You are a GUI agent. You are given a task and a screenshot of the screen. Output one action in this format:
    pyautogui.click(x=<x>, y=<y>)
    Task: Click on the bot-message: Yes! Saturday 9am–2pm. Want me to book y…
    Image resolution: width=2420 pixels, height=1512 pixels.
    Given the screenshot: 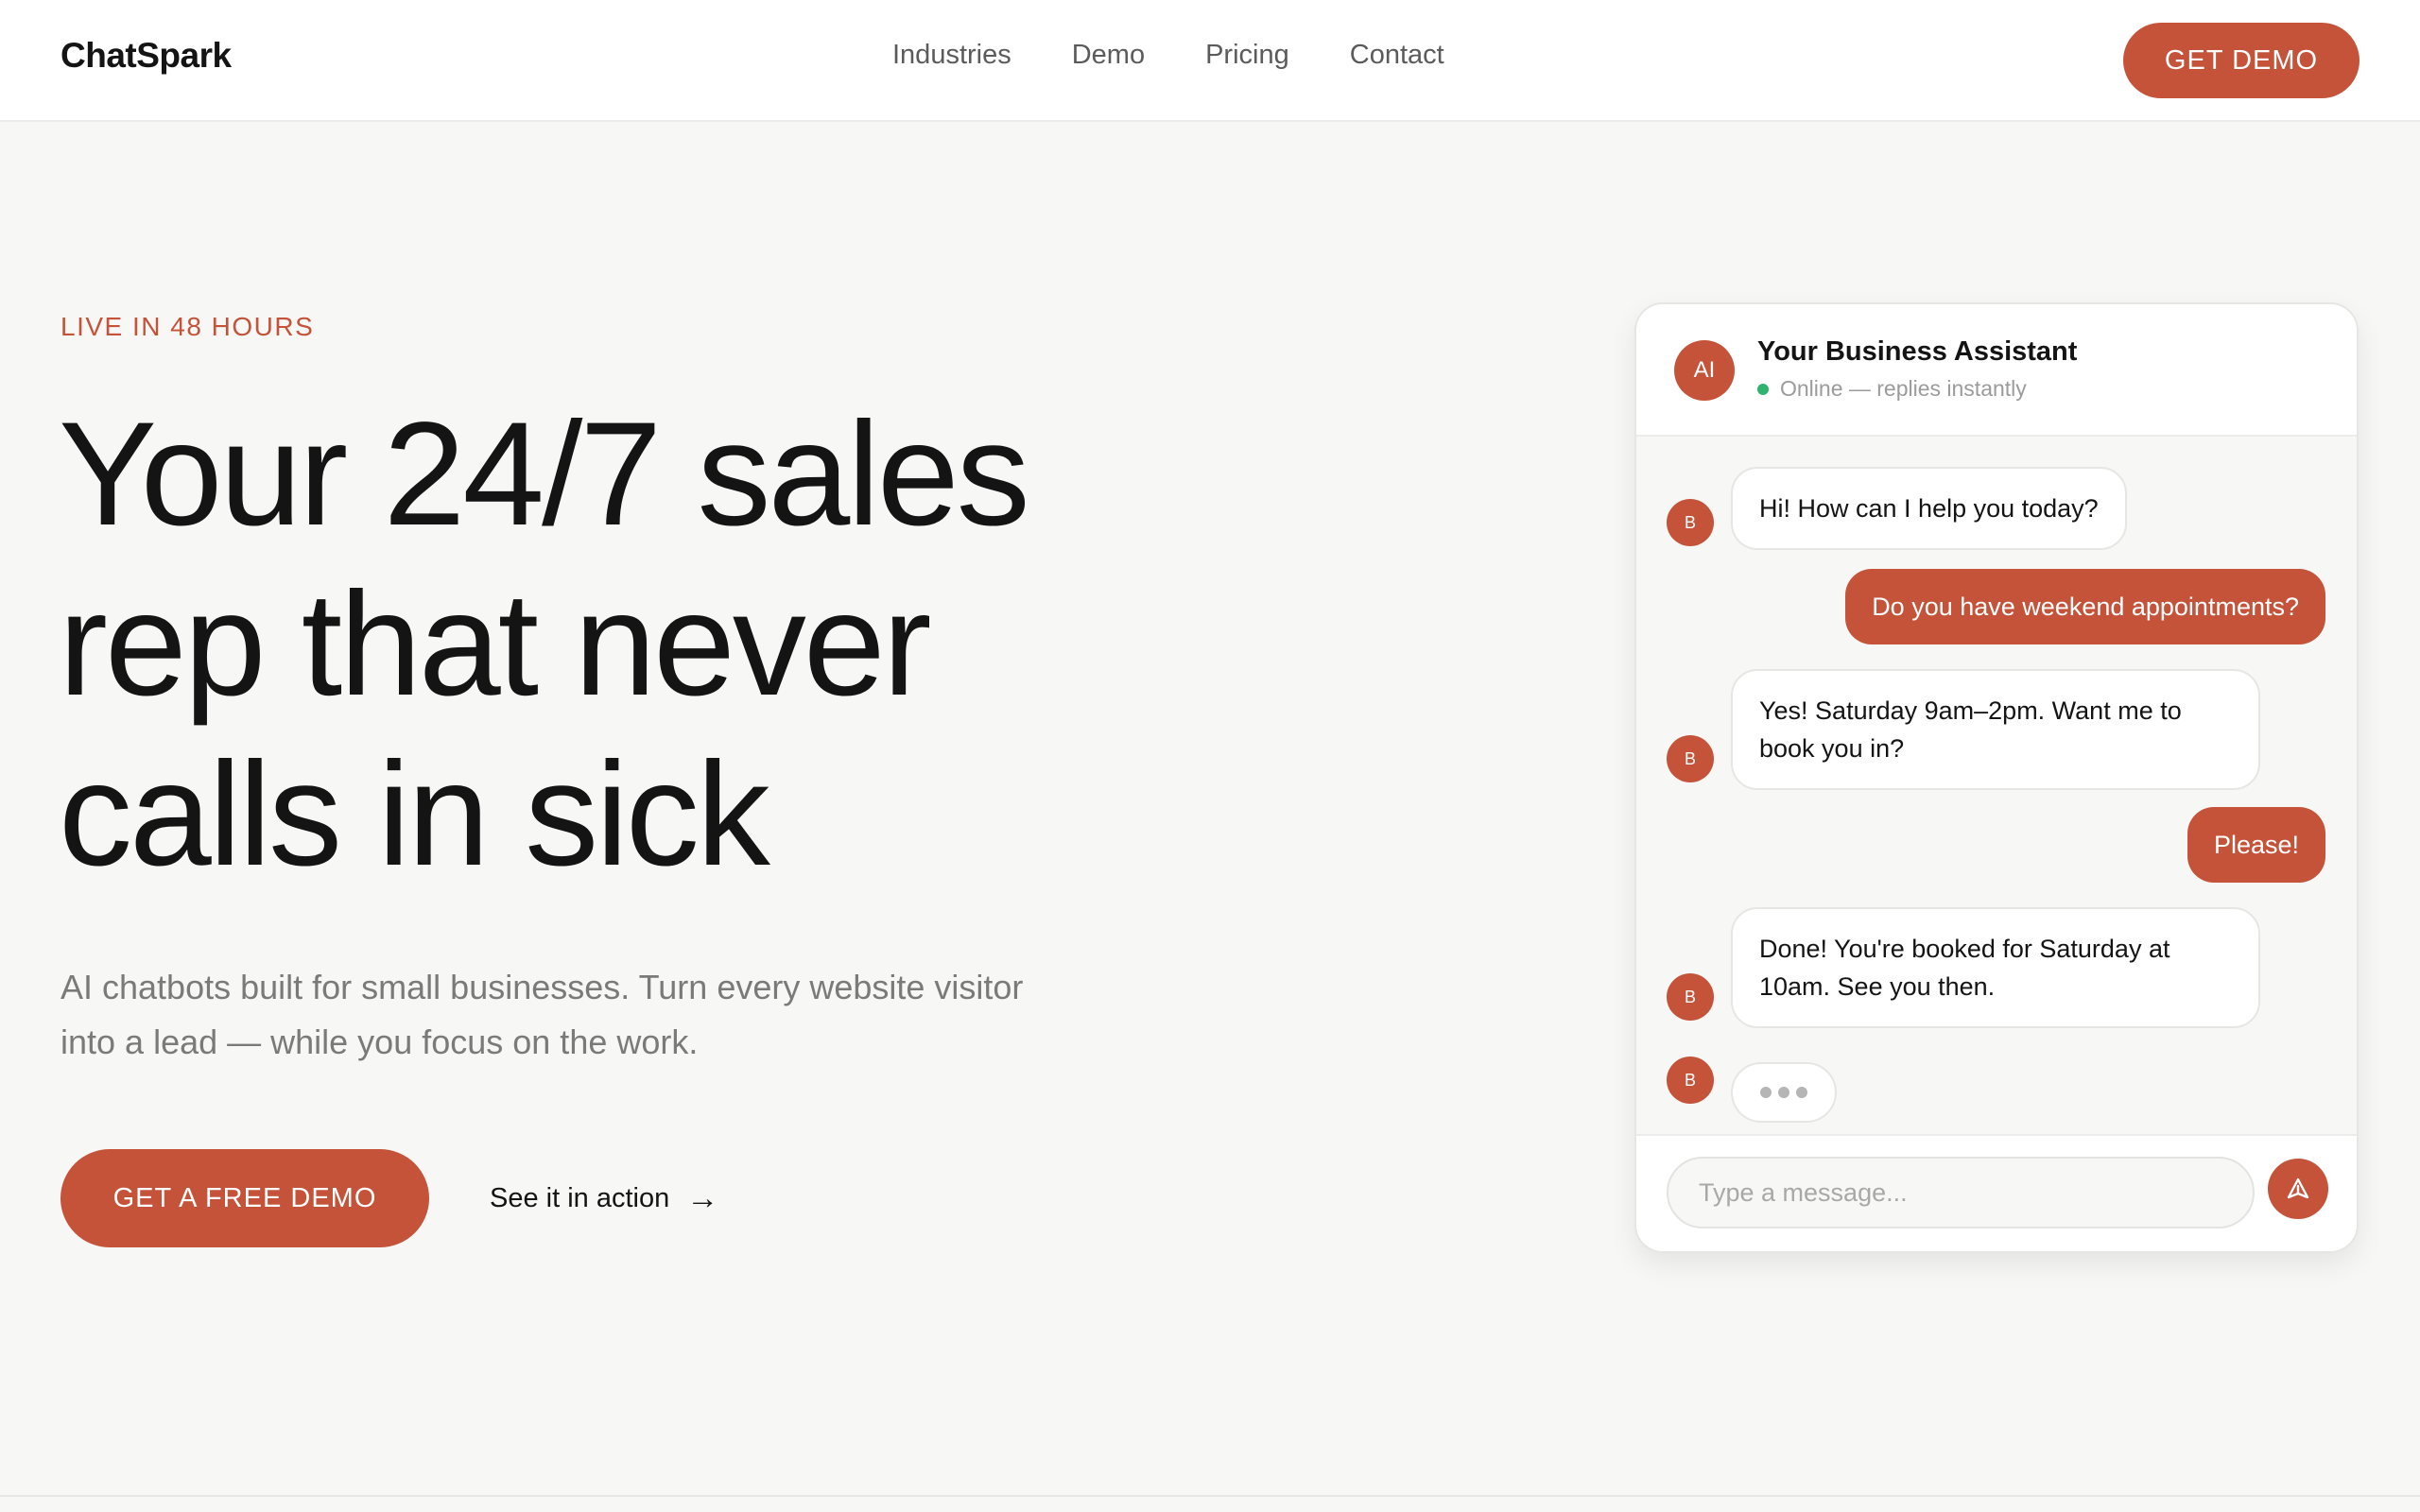 What is the action you would take?
    pyautogui.click(x=1996, y=729)
    